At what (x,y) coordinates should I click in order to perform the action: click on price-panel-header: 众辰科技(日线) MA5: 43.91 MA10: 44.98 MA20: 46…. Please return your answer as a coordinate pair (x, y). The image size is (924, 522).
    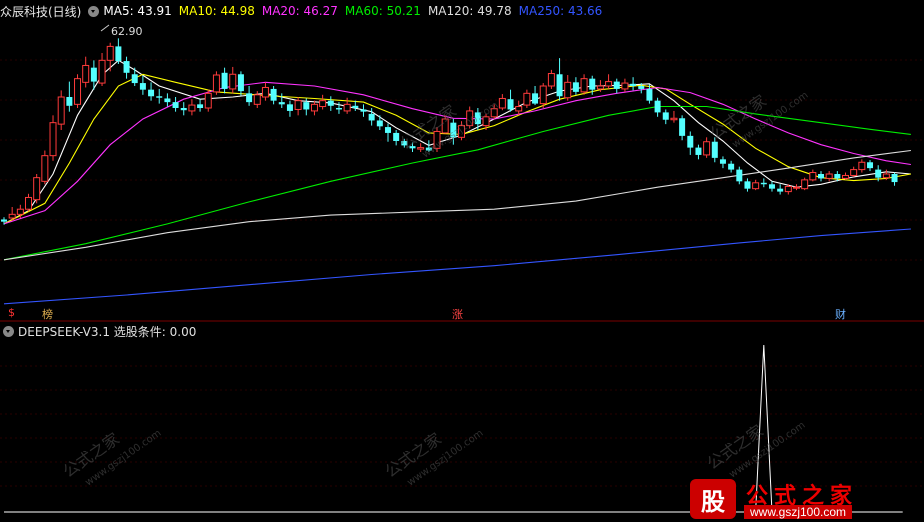
    Looking at the image, I should click on (304, 11).